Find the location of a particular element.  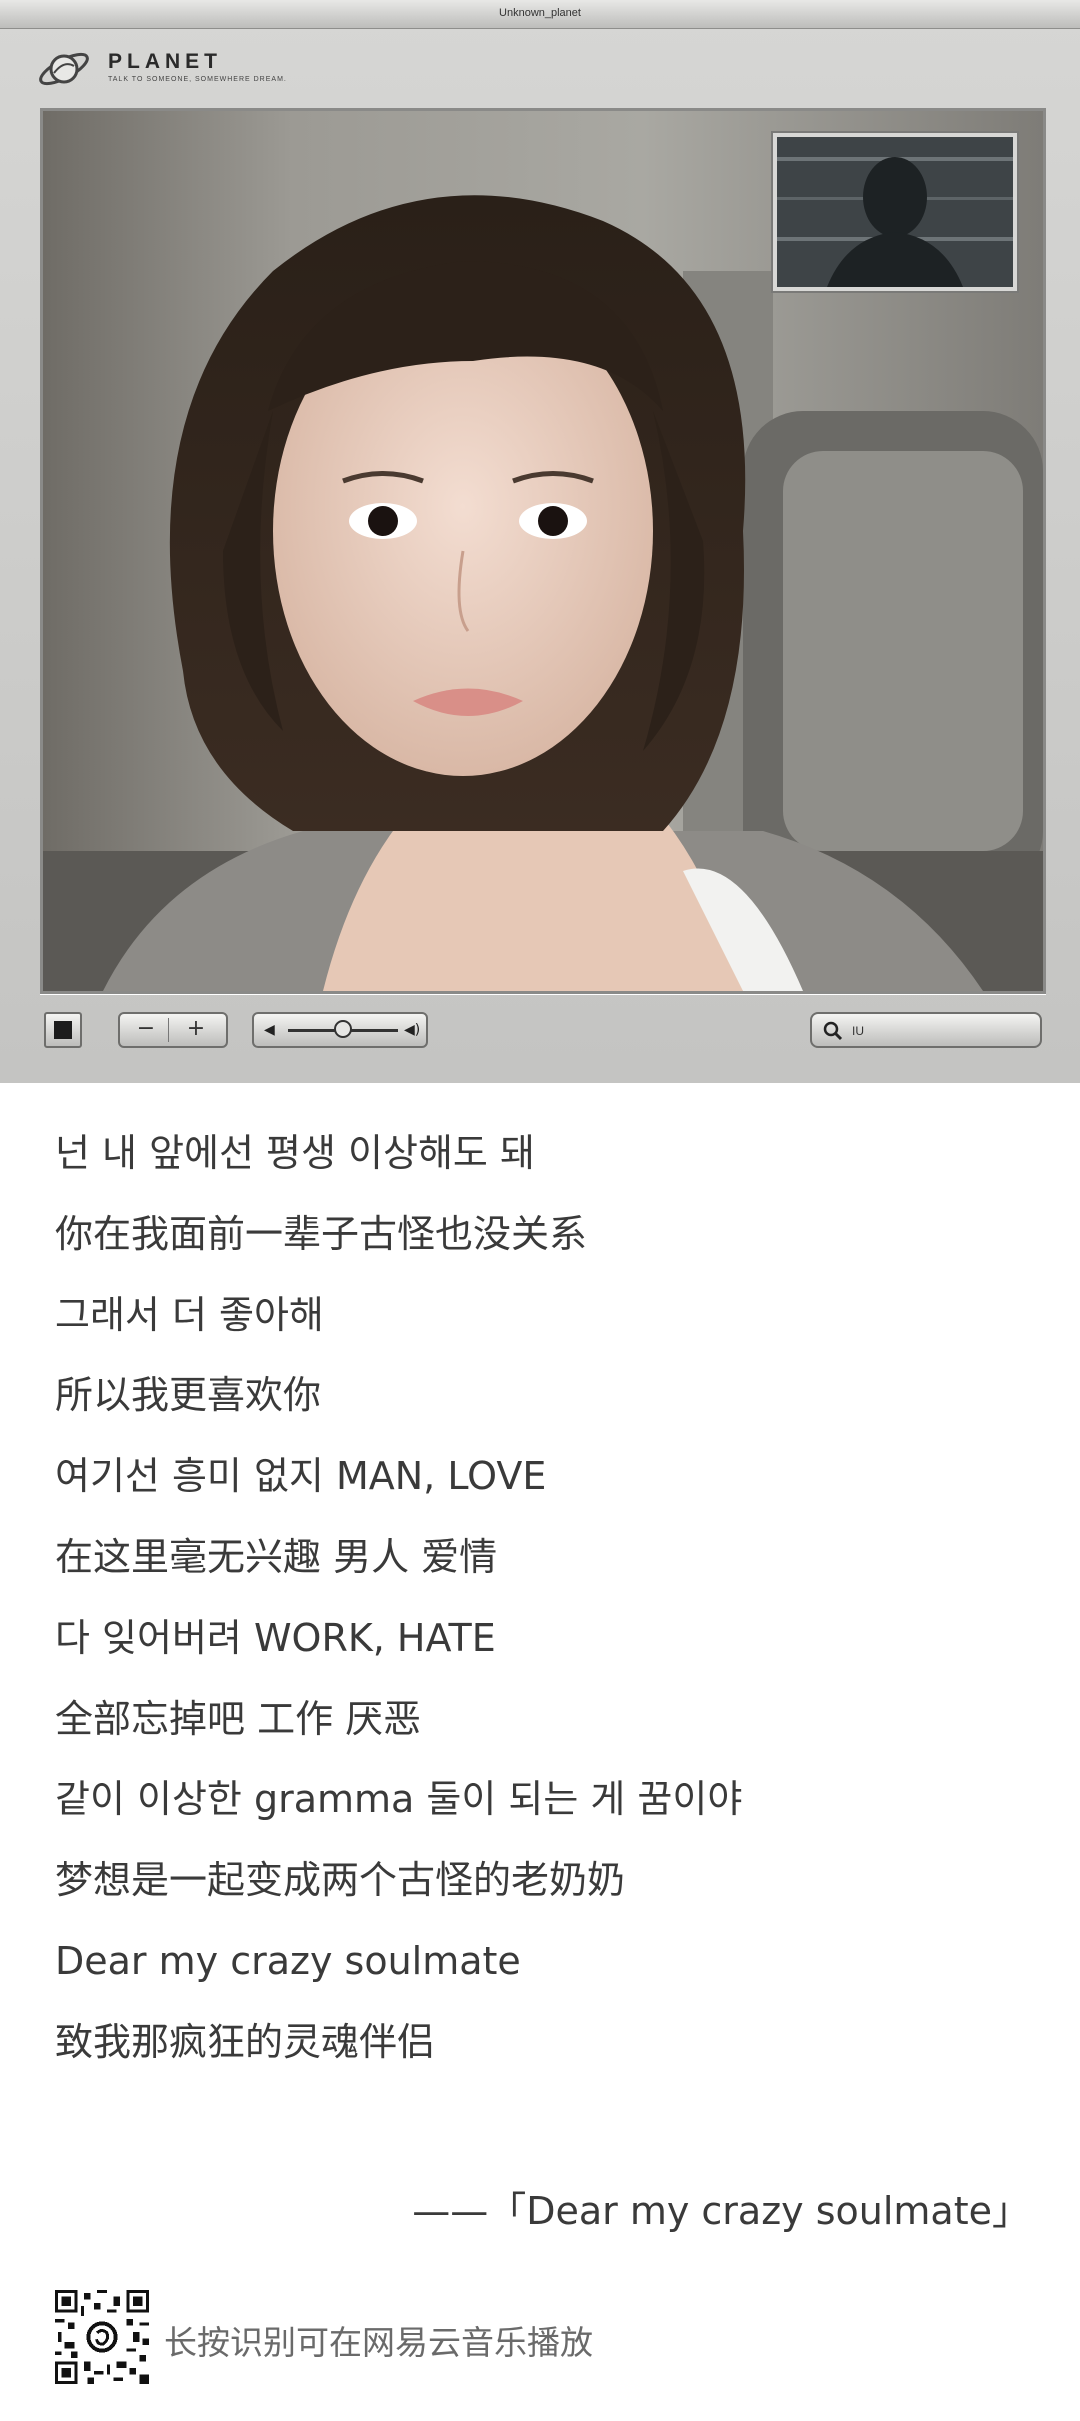

volume-slider-knob is located at coordinates (343, 1029).